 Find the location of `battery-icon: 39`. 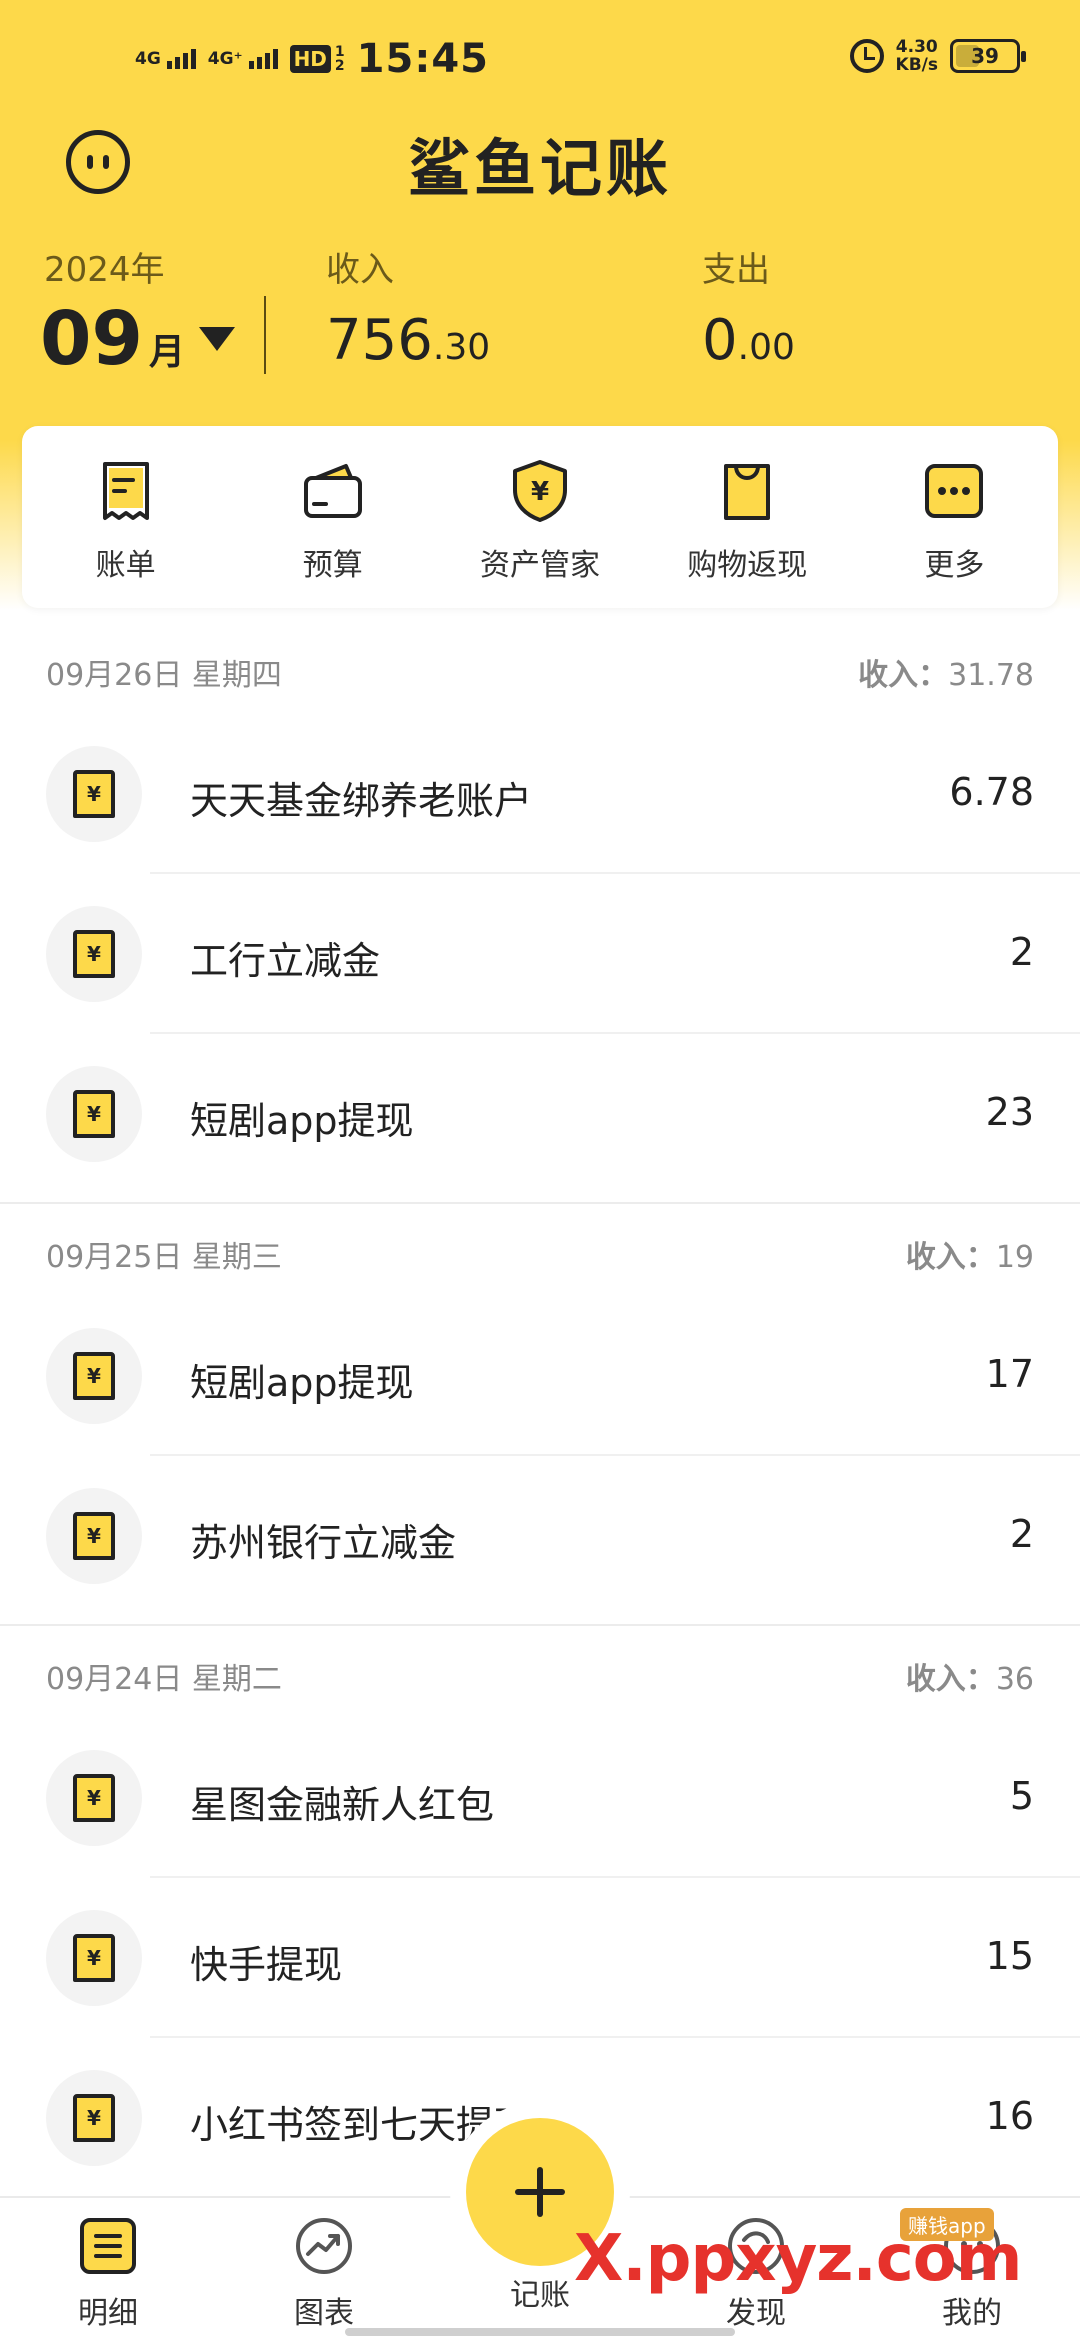

battery-icon: 39 is located at coordinates (988, 56).